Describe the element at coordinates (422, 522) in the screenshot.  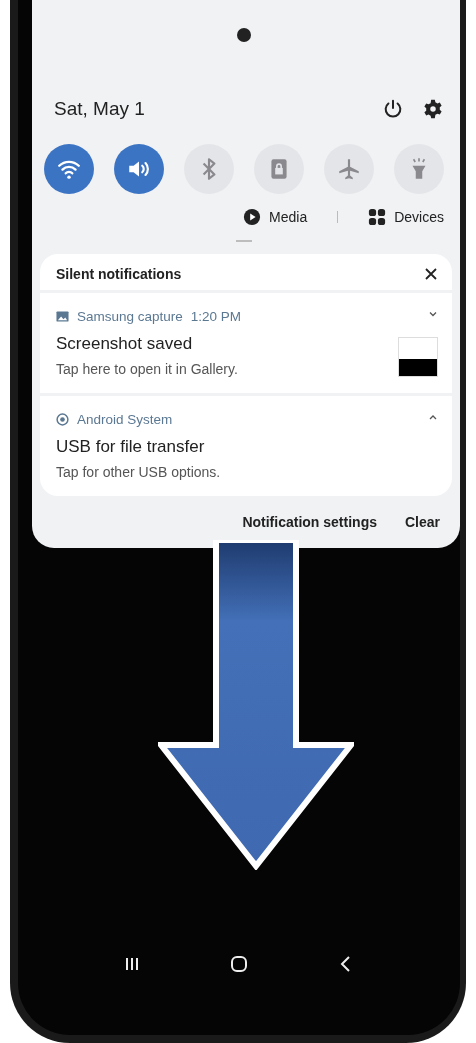
I see `footer-button: Clear` at that location.